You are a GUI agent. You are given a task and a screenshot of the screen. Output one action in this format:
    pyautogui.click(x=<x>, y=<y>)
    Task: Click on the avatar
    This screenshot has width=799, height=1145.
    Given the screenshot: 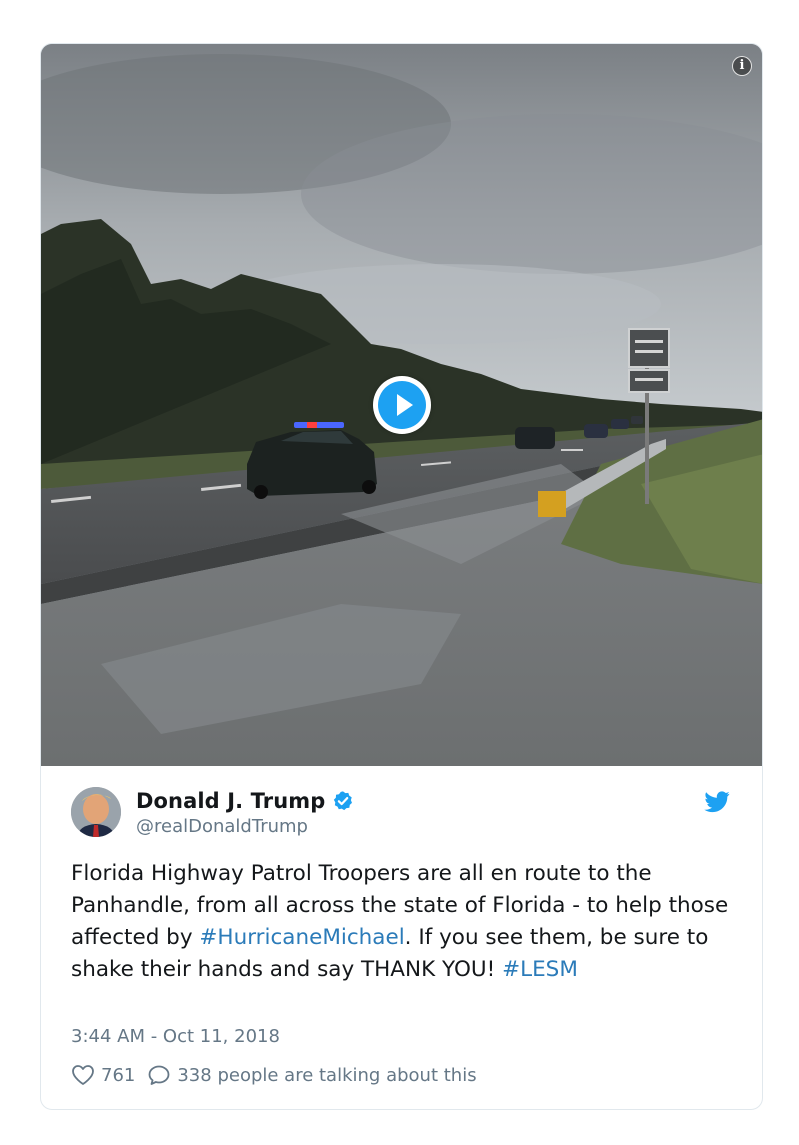 What is the action you would take?
    pyautogui.click(x=96, y=812)
    